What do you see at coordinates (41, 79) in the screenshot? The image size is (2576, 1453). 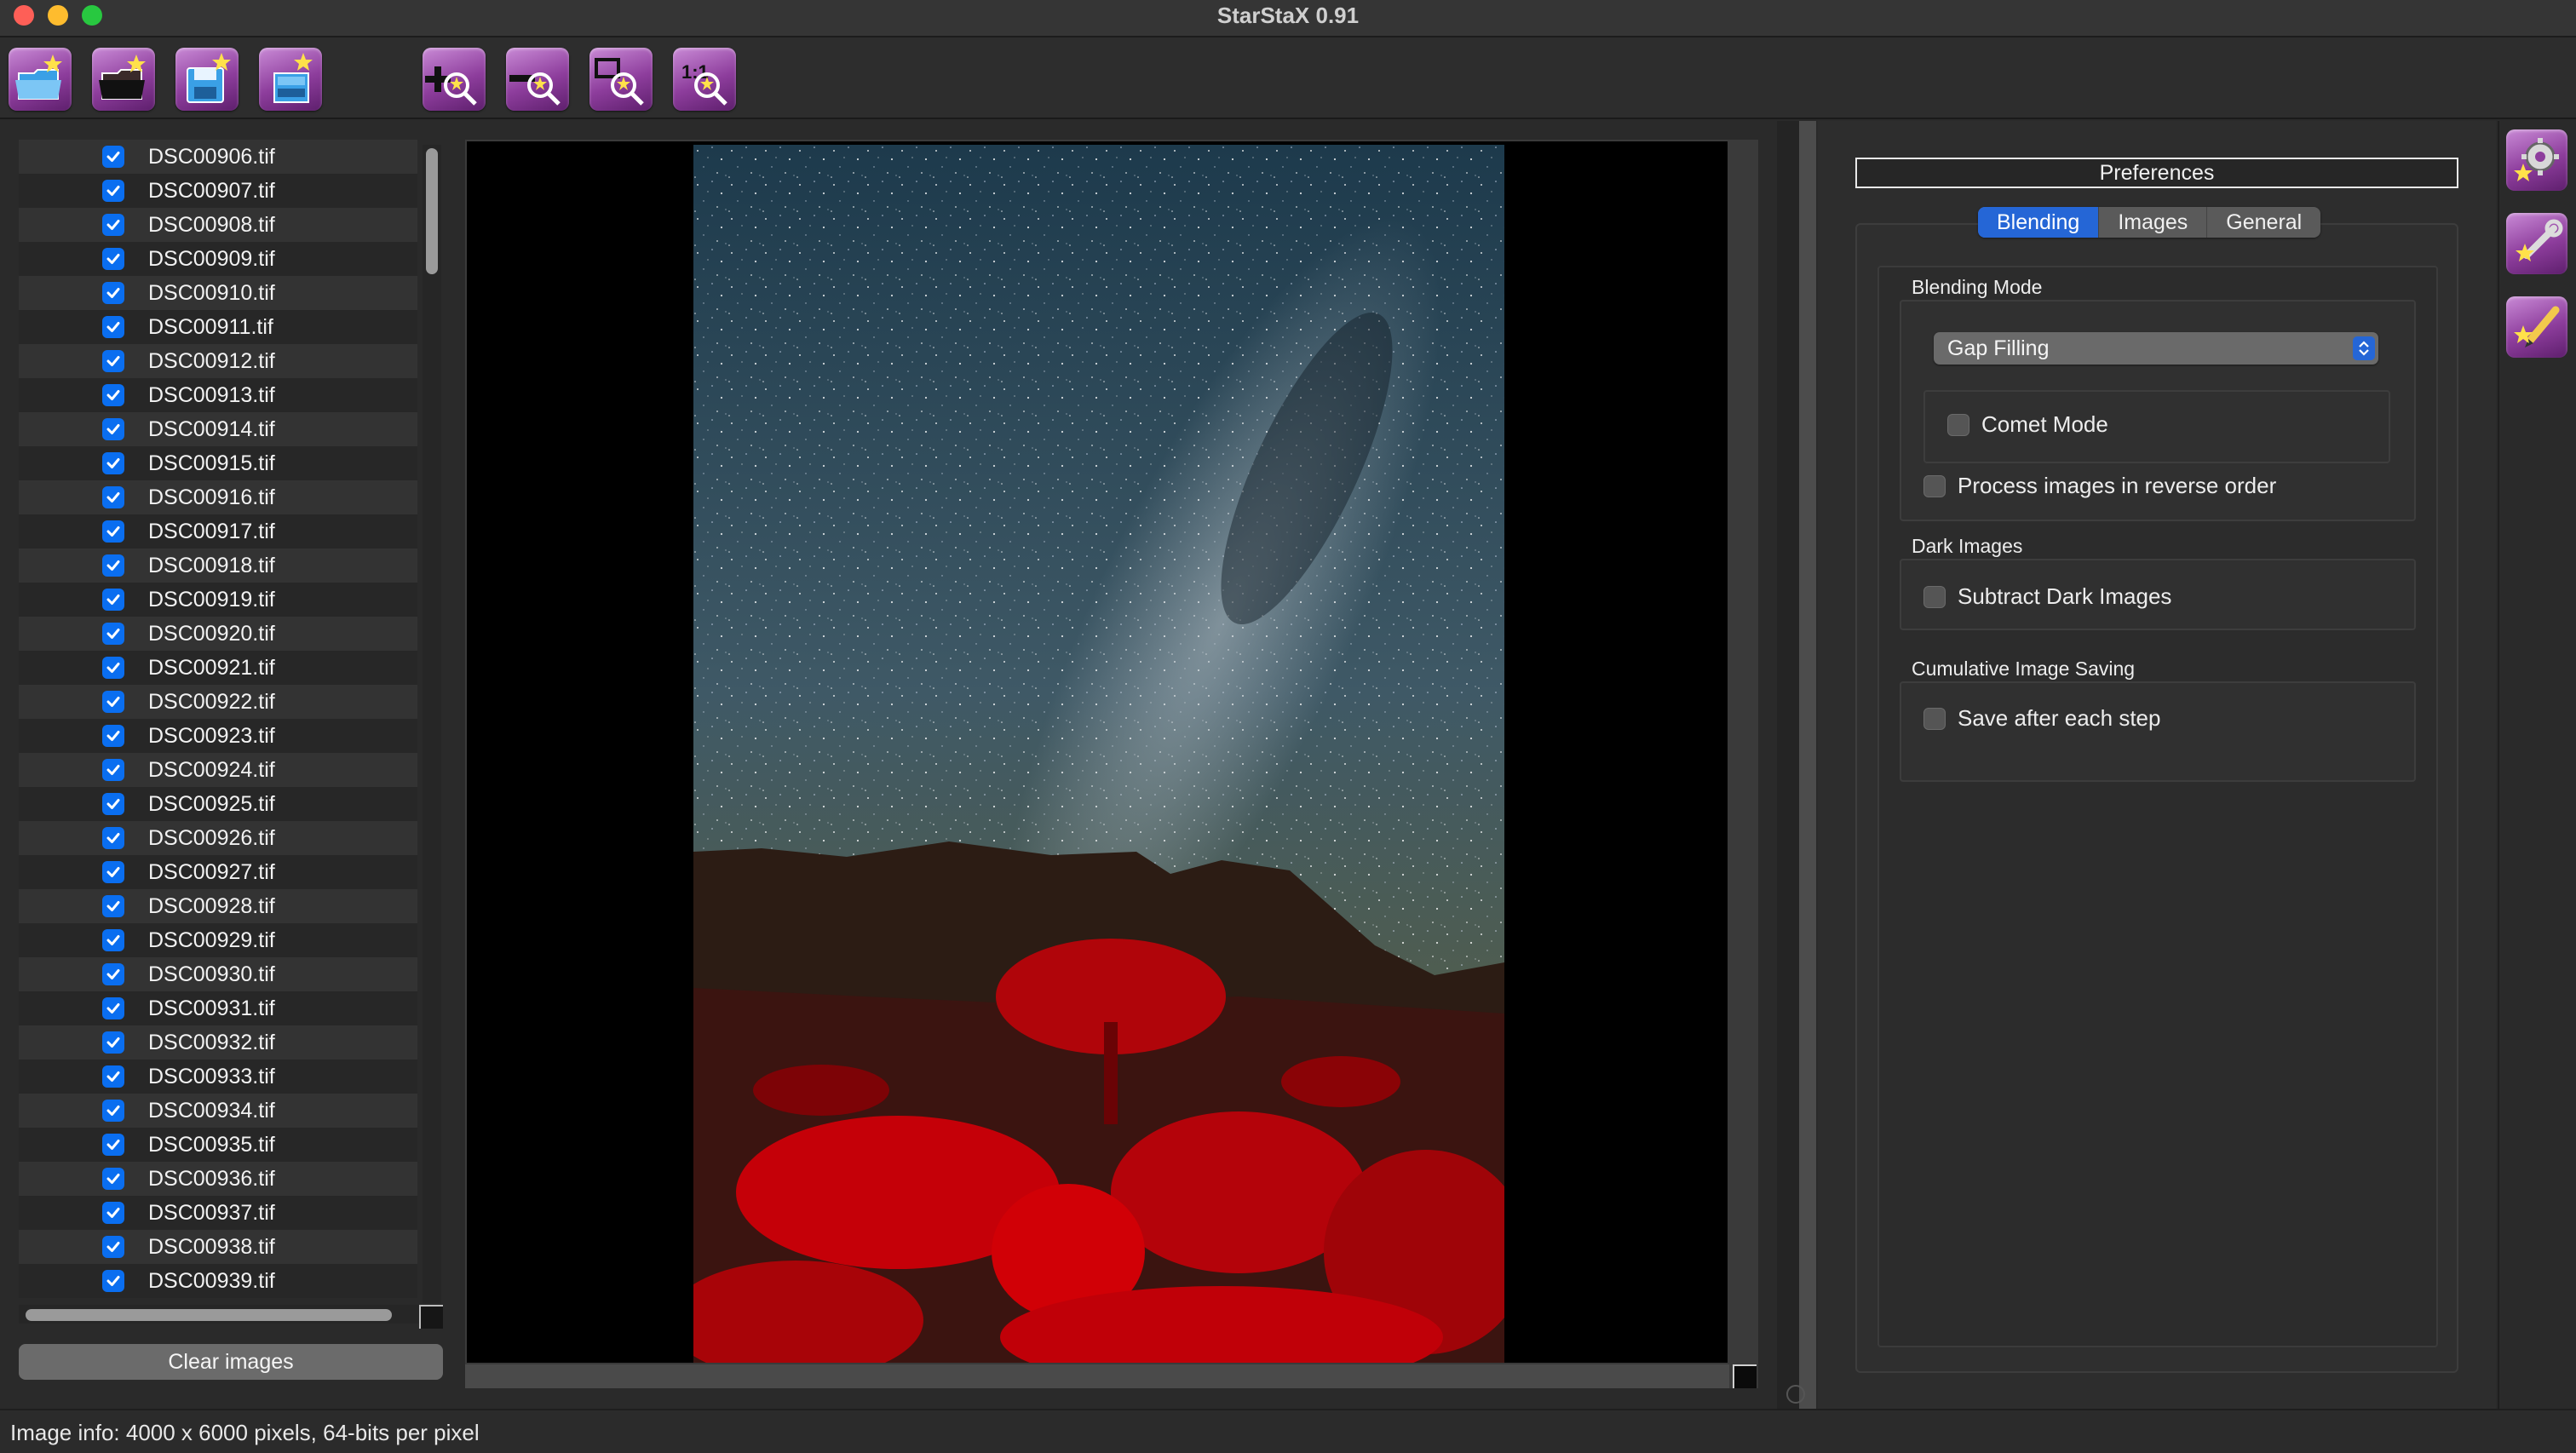 I see `open-images-button` at bounding box center [41, 79].